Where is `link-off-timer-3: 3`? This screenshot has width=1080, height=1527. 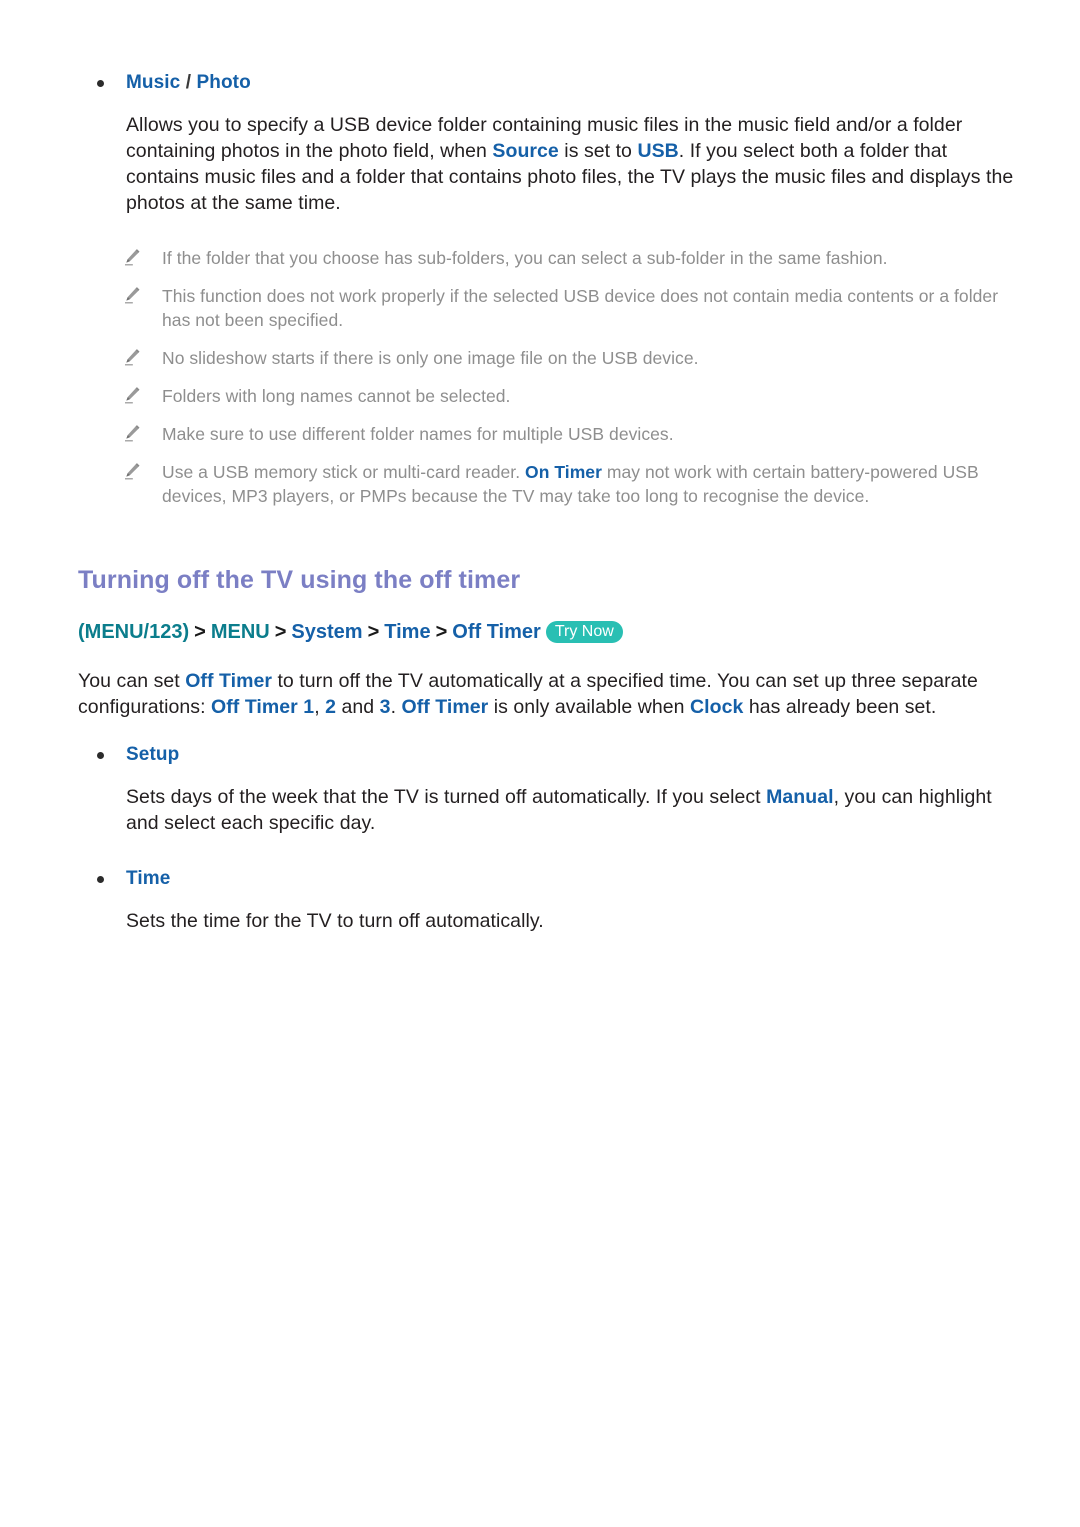
link-off-timer-3: 3 is located at coordinates (385, 707).